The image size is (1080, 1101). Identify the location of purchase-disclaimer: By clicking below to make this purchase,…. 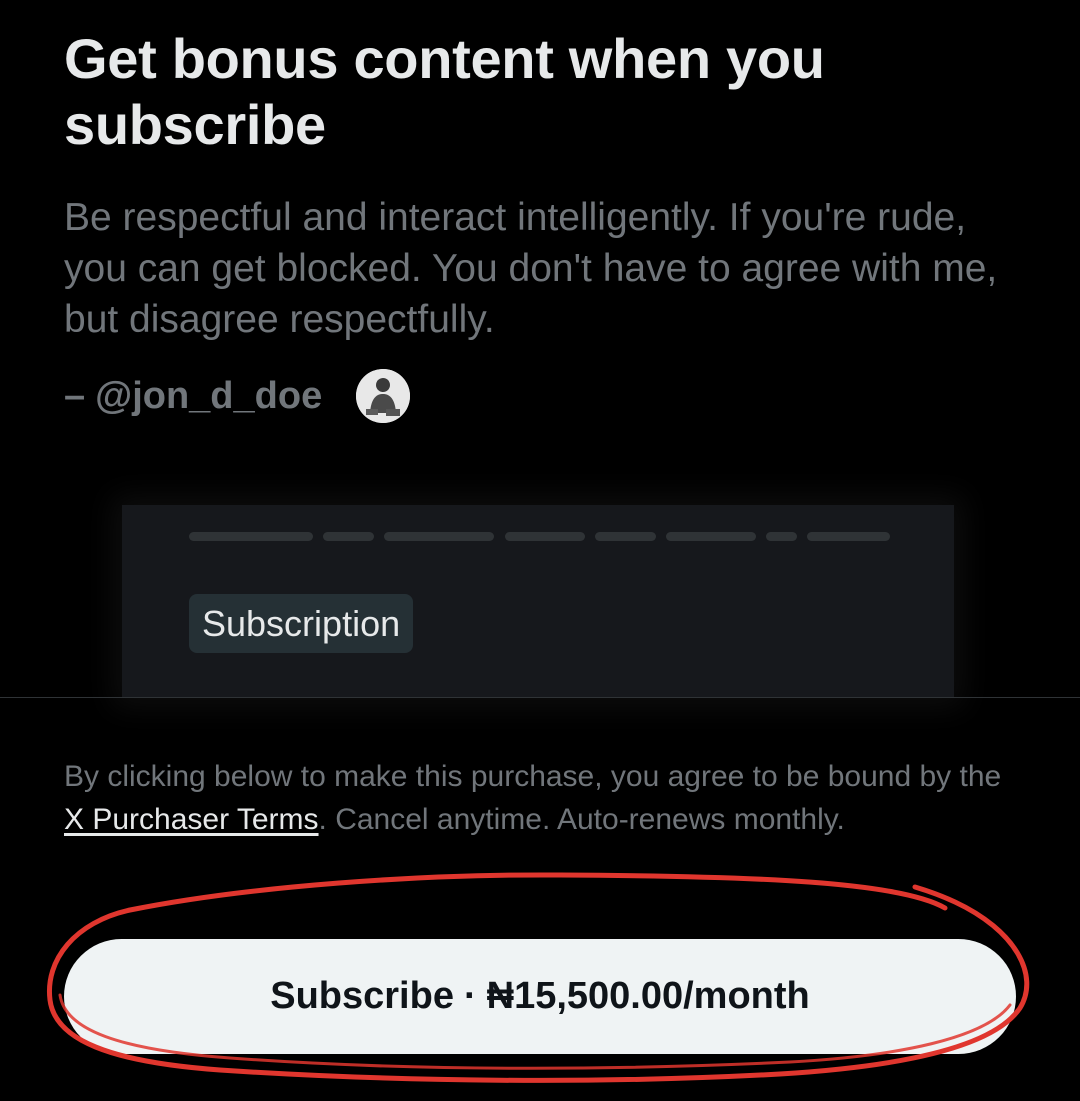
(539, 798).